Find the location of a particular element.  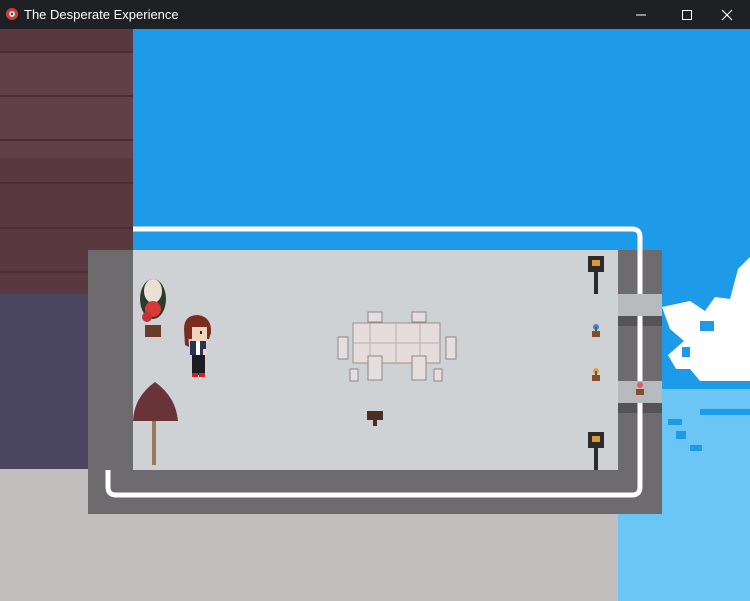

game-app-icon is located at coordinates (12, 14).